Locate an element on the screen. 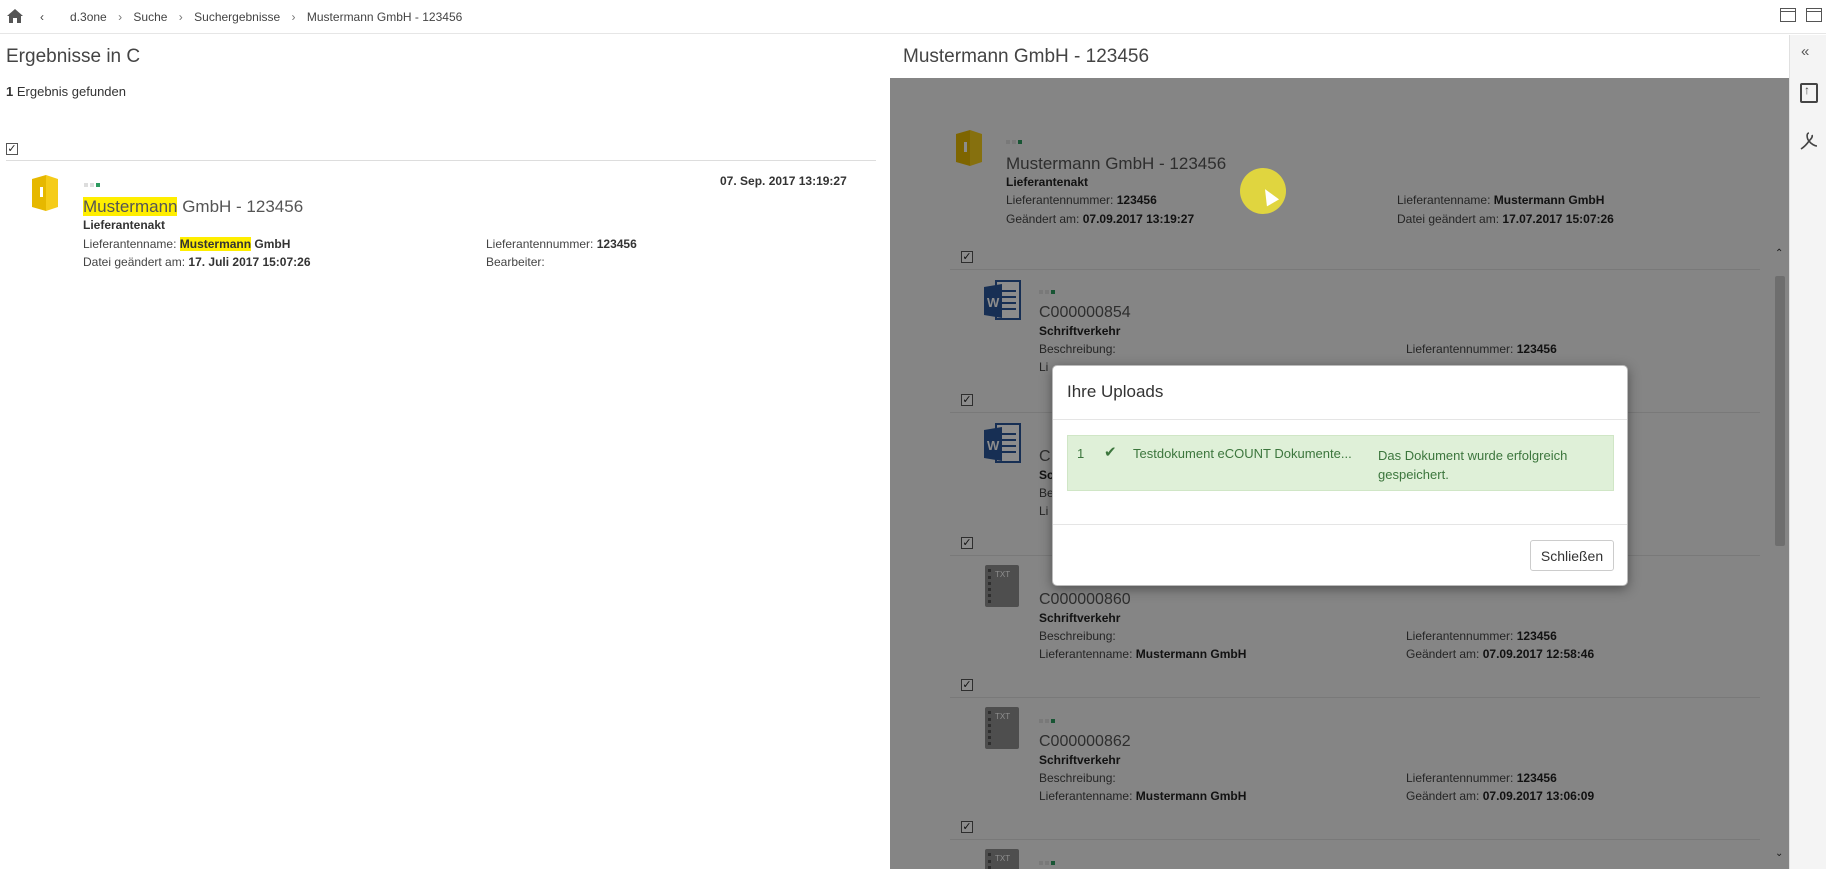 This screenshot has height=869, width=1826. home-icon is located at coordinates (15, 16).